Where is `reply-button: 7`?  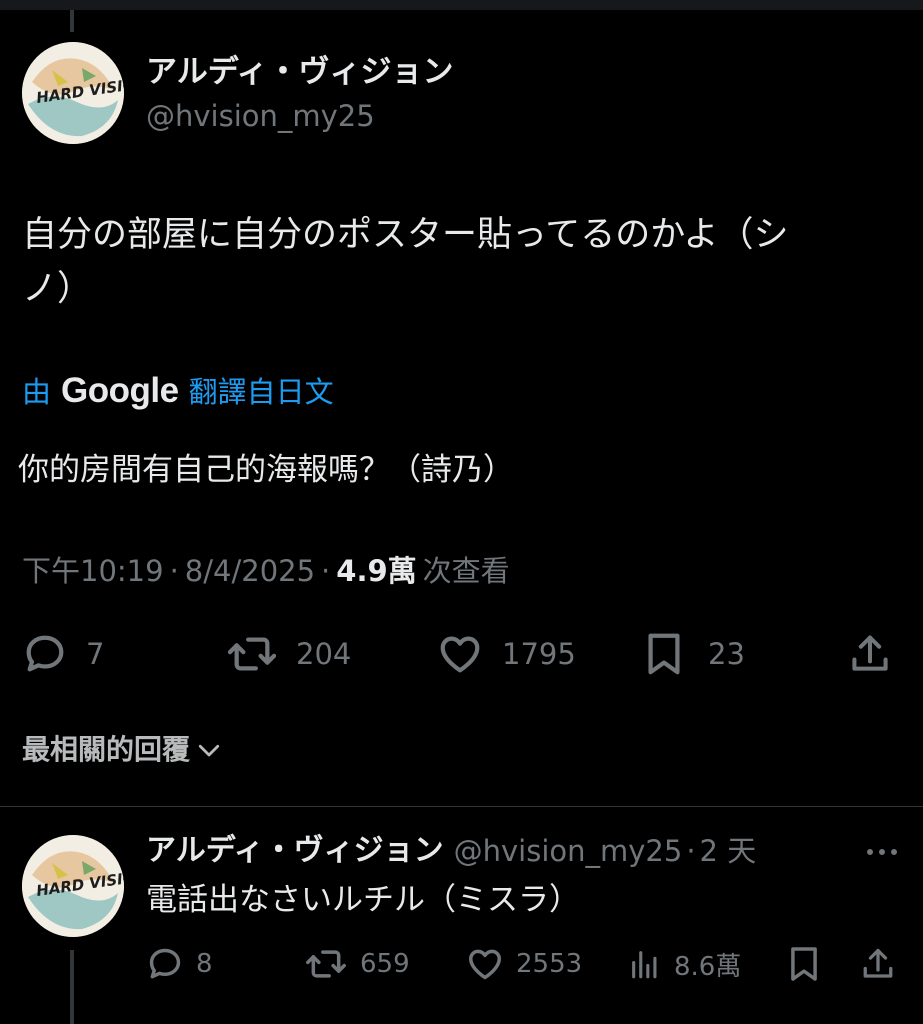
reply-button: 7 is located at coordinates (63, 654).